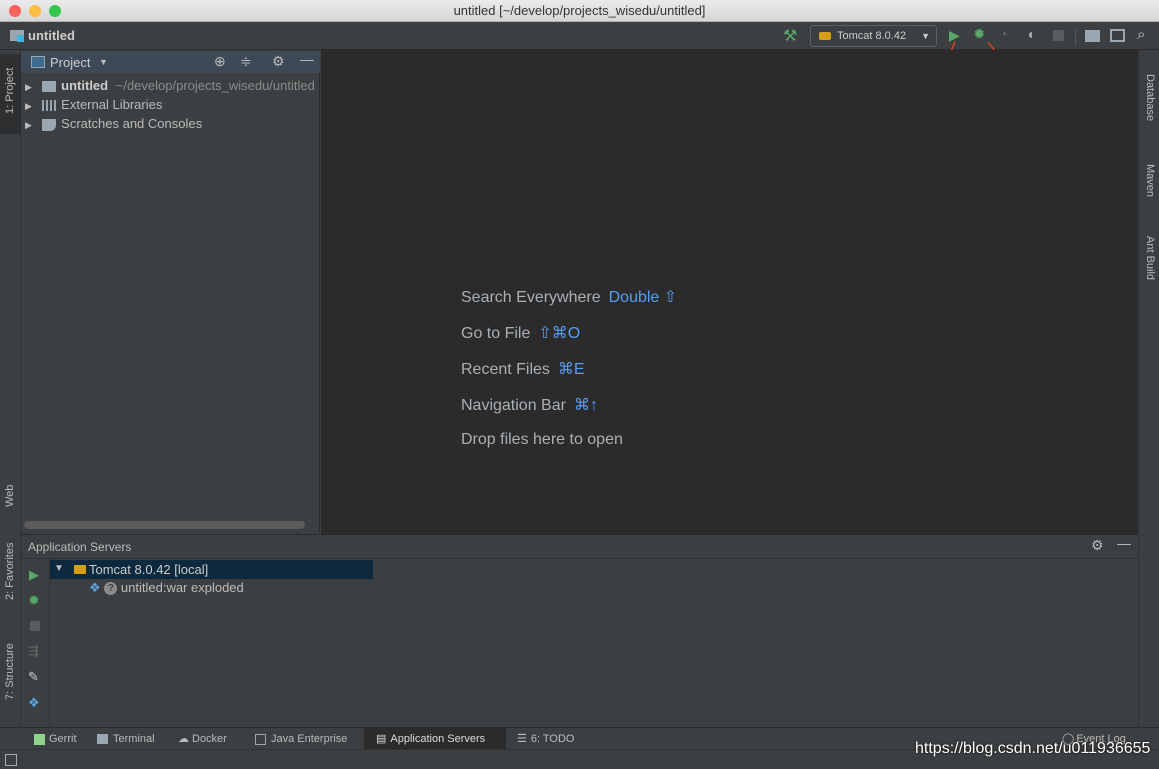  Describe the element at coordinates (10, 496) in the screenshot. I see `tool-tab-web: Web` at that location.